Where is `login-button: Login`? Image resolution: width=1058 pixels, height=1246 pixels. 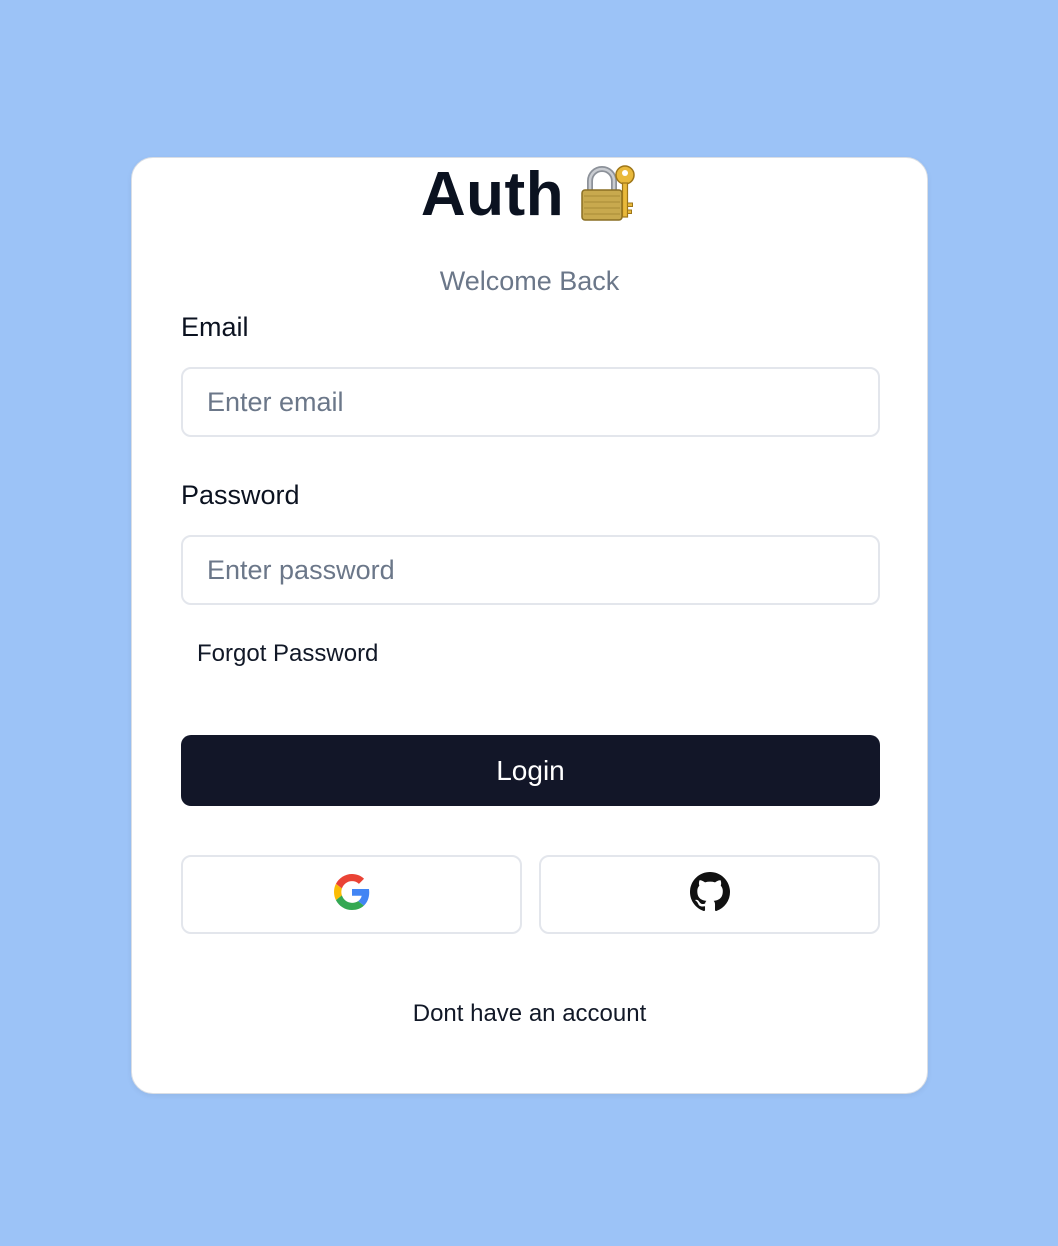 login-button: Login is located at coordinates (530, 770).